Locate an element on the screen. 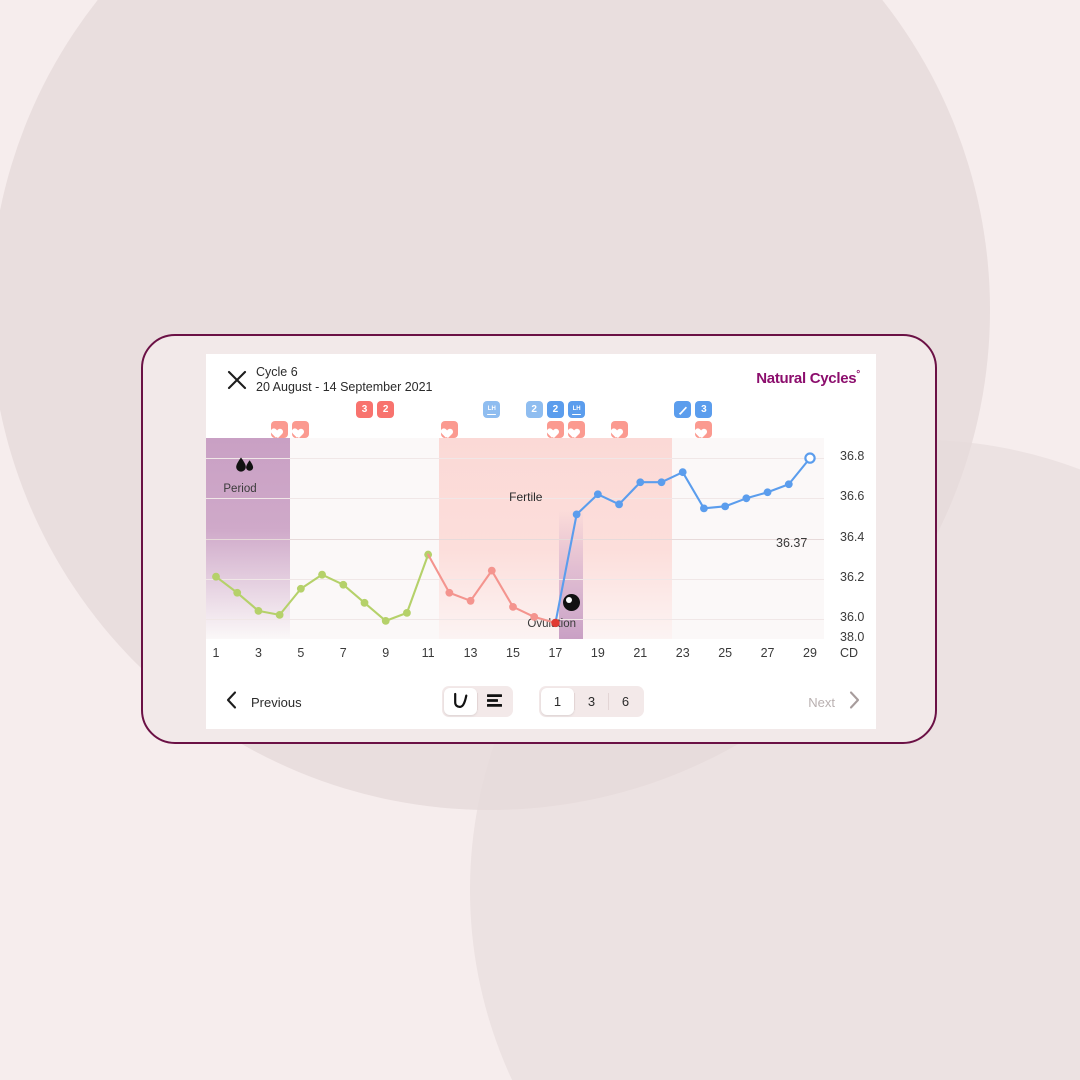 Image resolution: width=1080 pixels, height=1080 pixels. y-axis-tick: 36.4 is located at coordinates (852, 536).